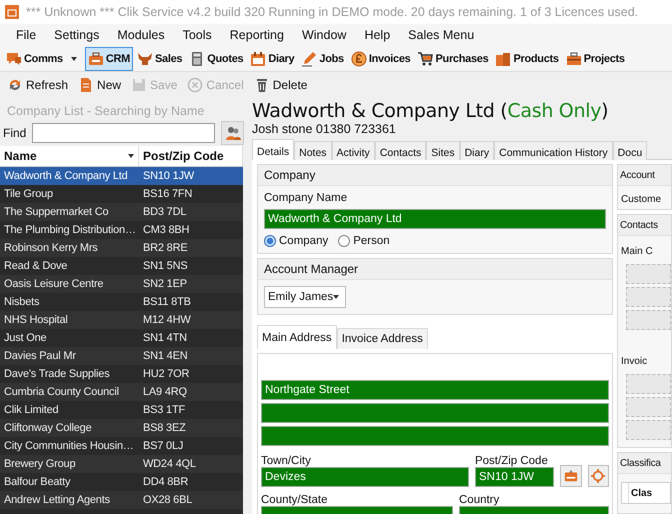 The image size is (672, 514). I want to click on company-row: Robinson Kerry Mrs BR2 8RE, so click(121, 248).